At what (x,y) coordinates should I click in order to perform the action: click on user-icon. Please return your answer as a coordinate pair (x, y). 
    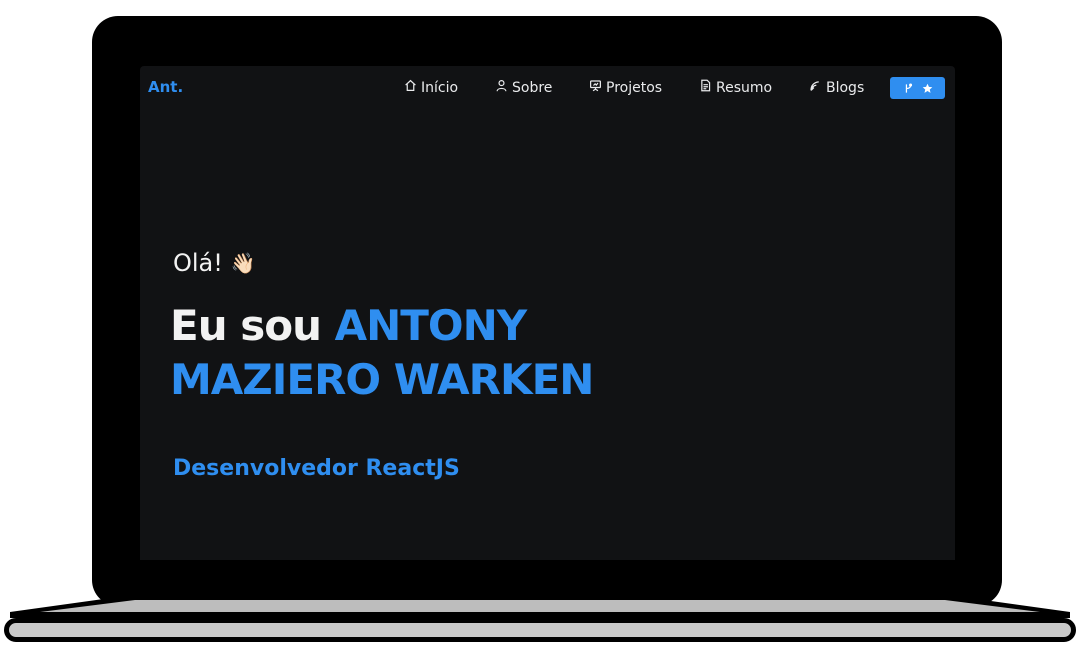
    Looking at the image, I should click on (501, 87).